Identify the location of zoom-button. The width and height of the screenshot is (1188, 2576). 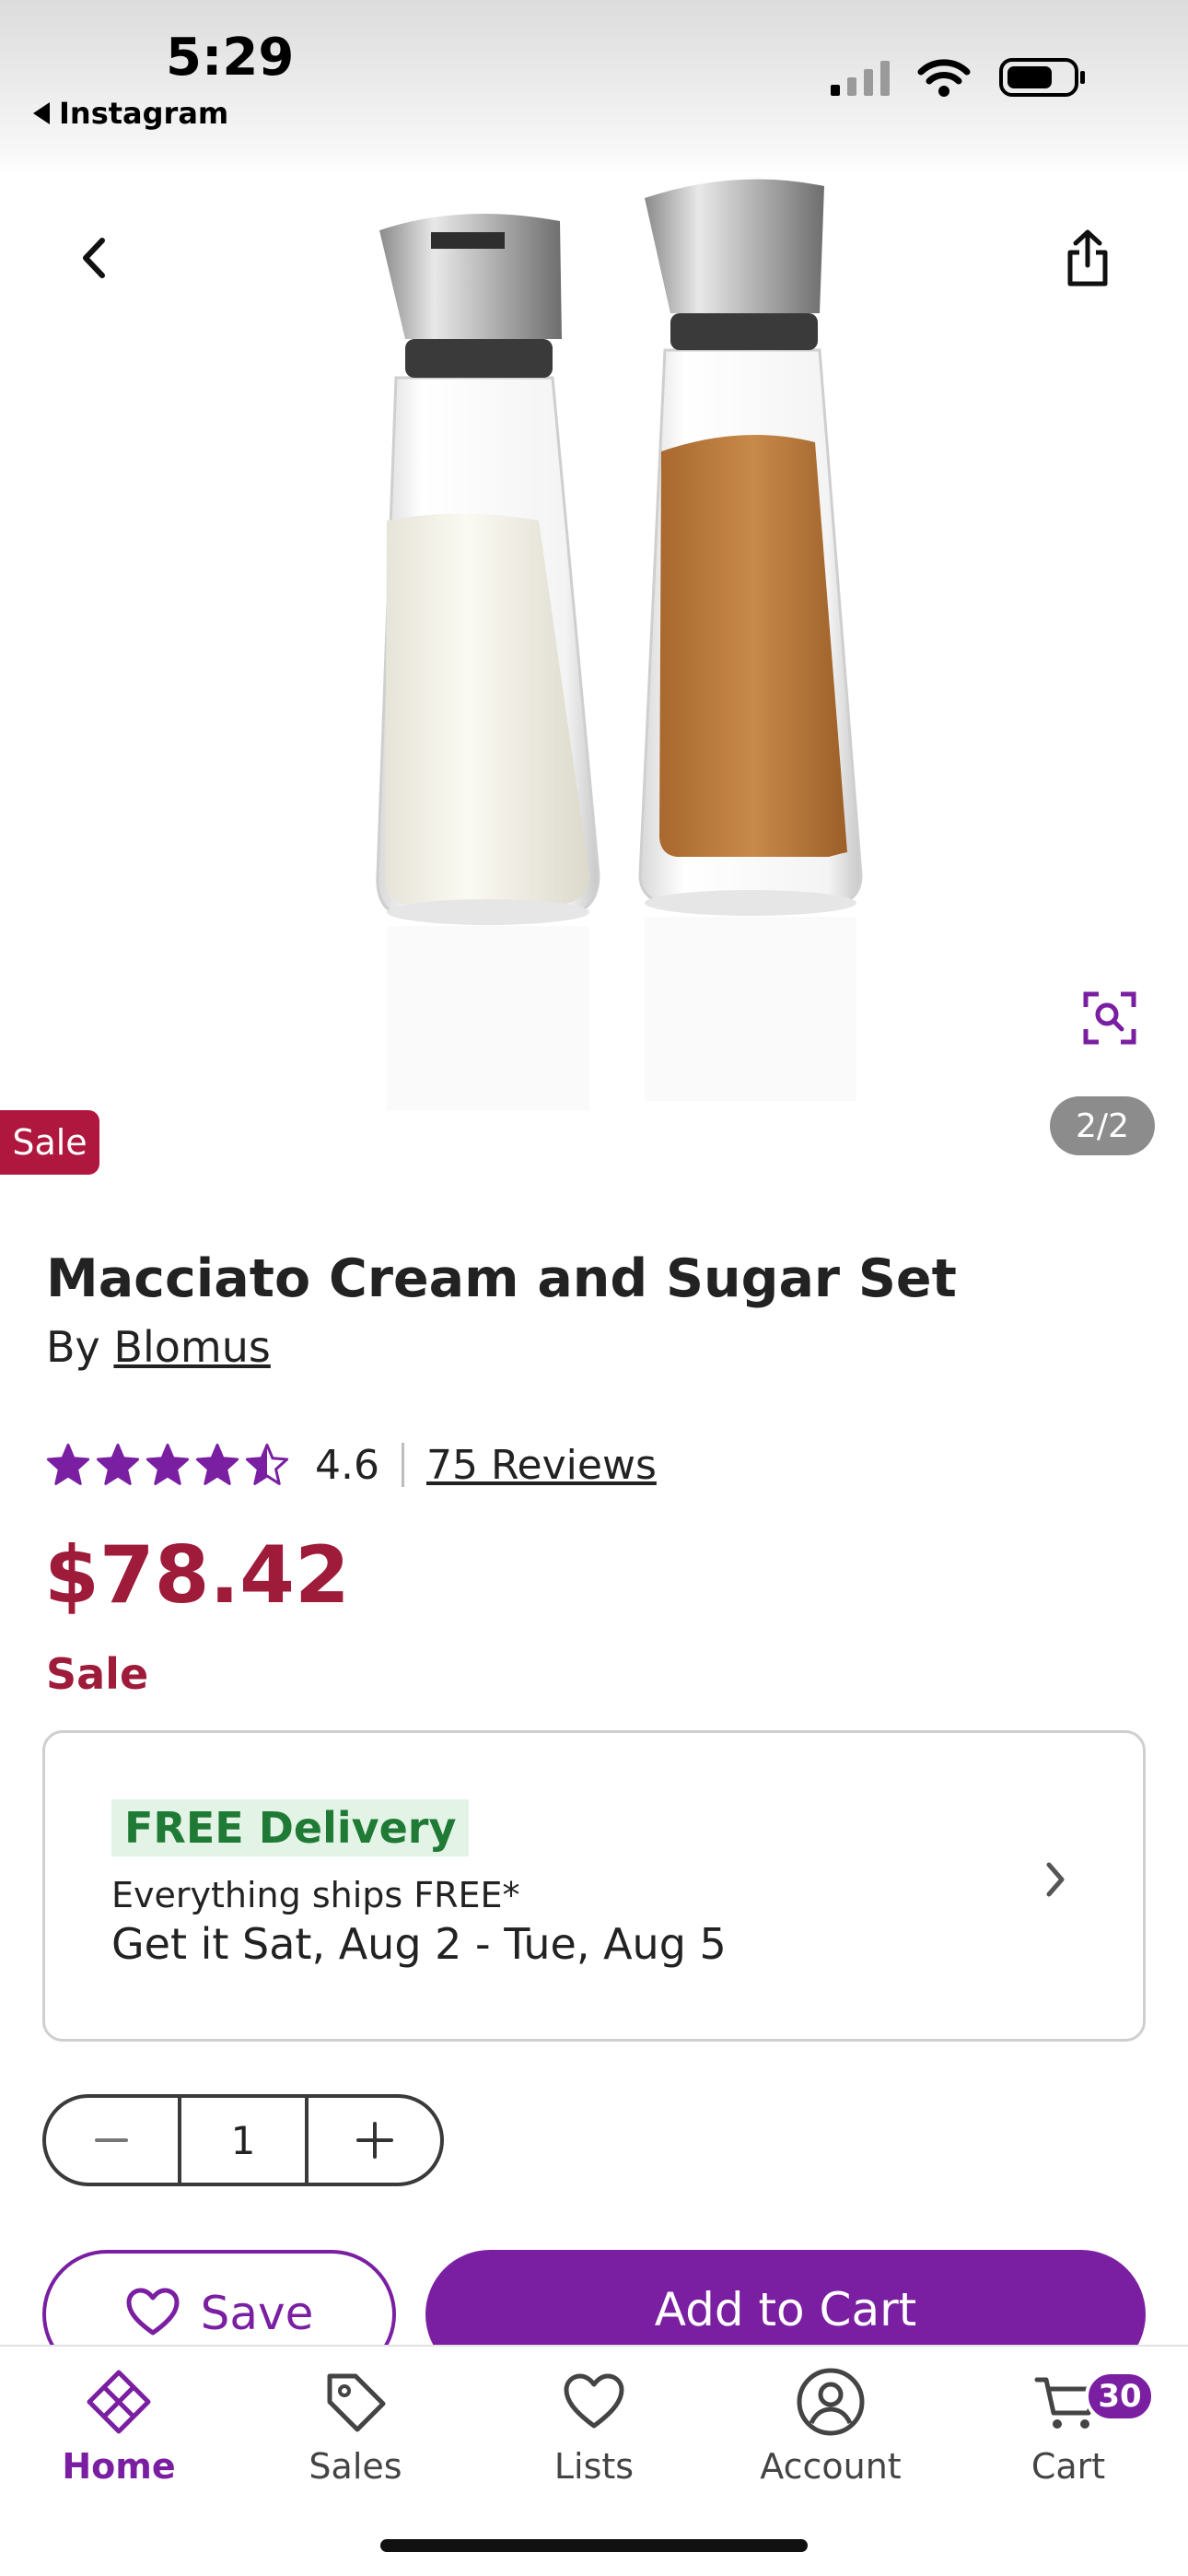
(1109, 1019).